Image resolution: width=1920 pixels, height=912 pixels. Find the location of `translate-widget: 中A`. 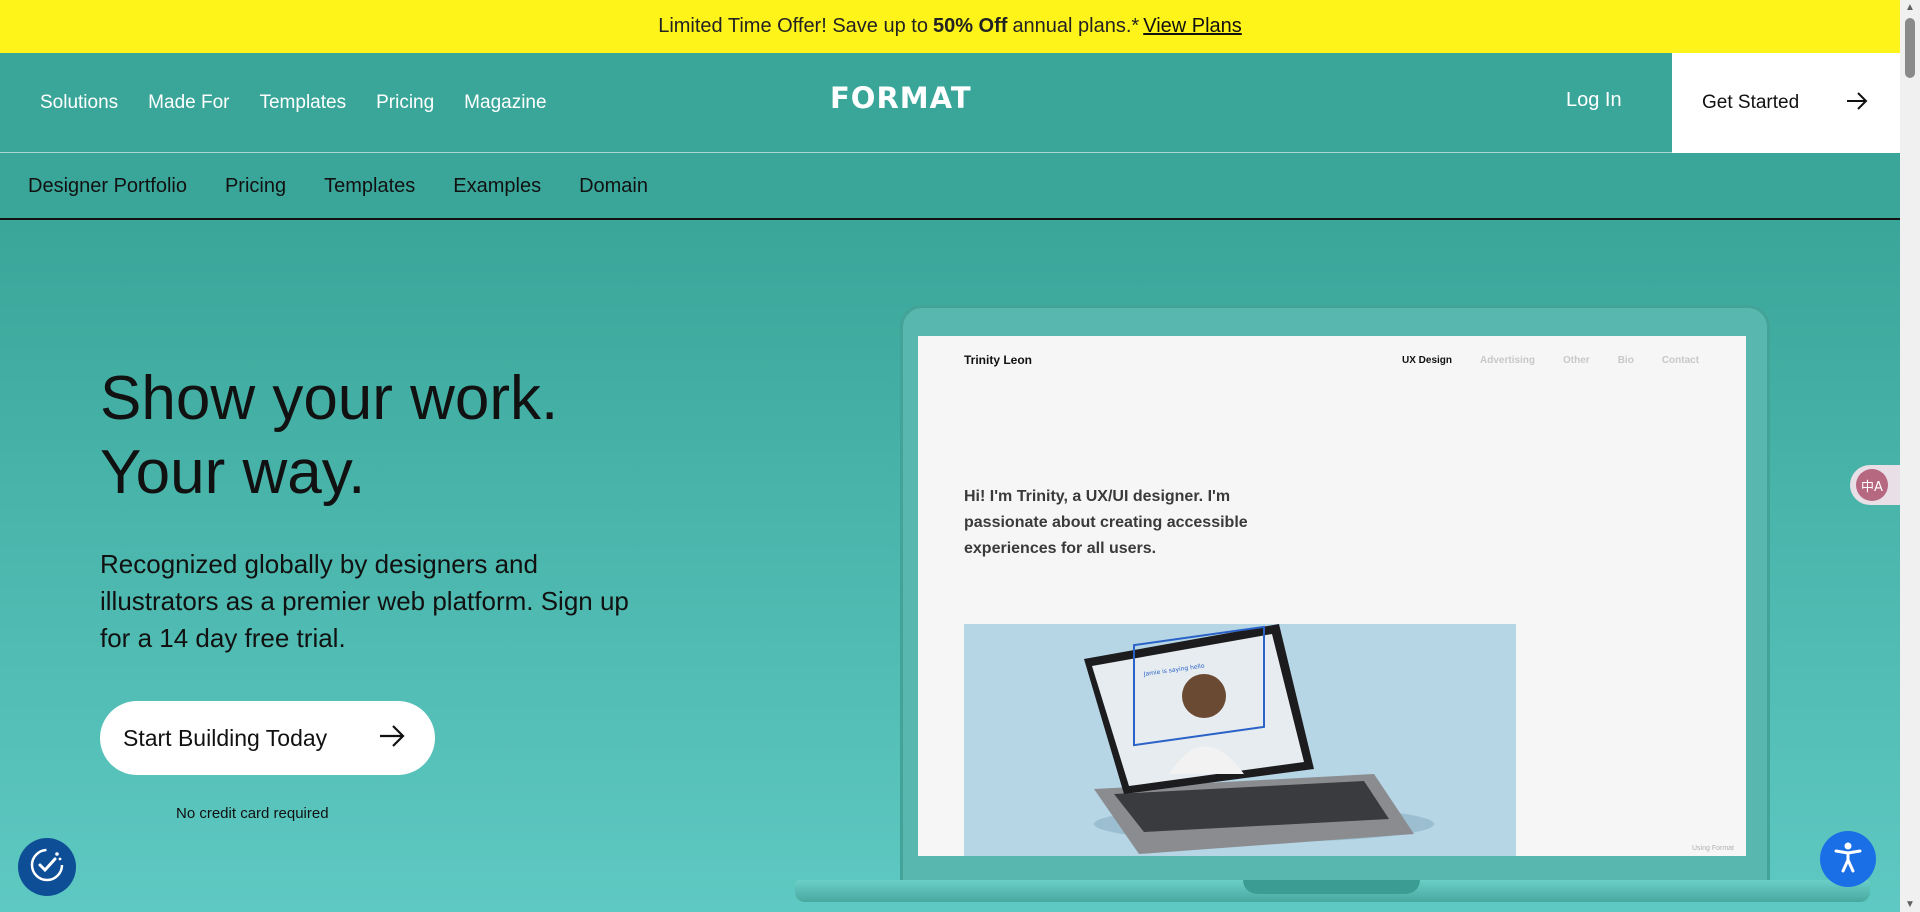

translate-widget: 中A is located at coordinates (1875, 485).